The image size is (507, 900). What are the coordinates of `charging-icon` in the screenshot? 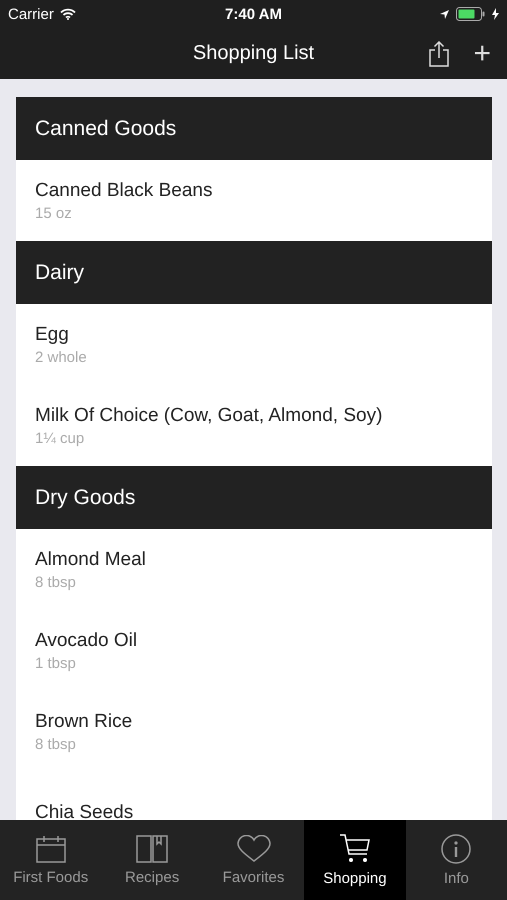 It's located at (495, 14).